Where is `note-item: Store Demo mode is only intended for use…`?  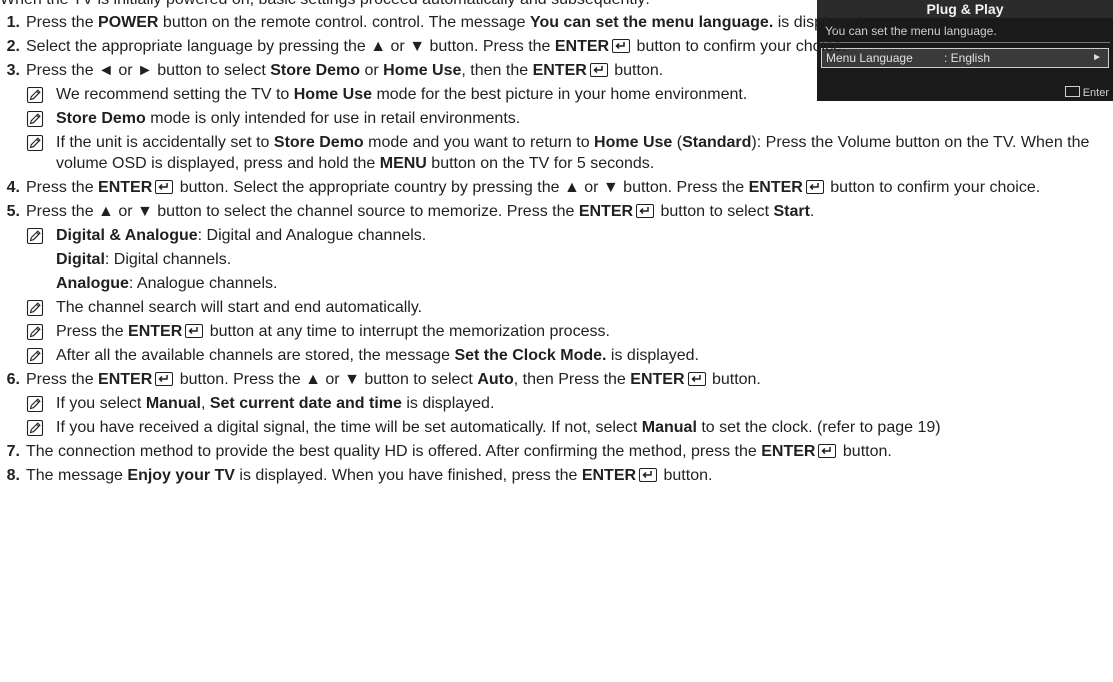 note-item: Store Demo mode is only intended for use… is located at coordinates (569, 118).